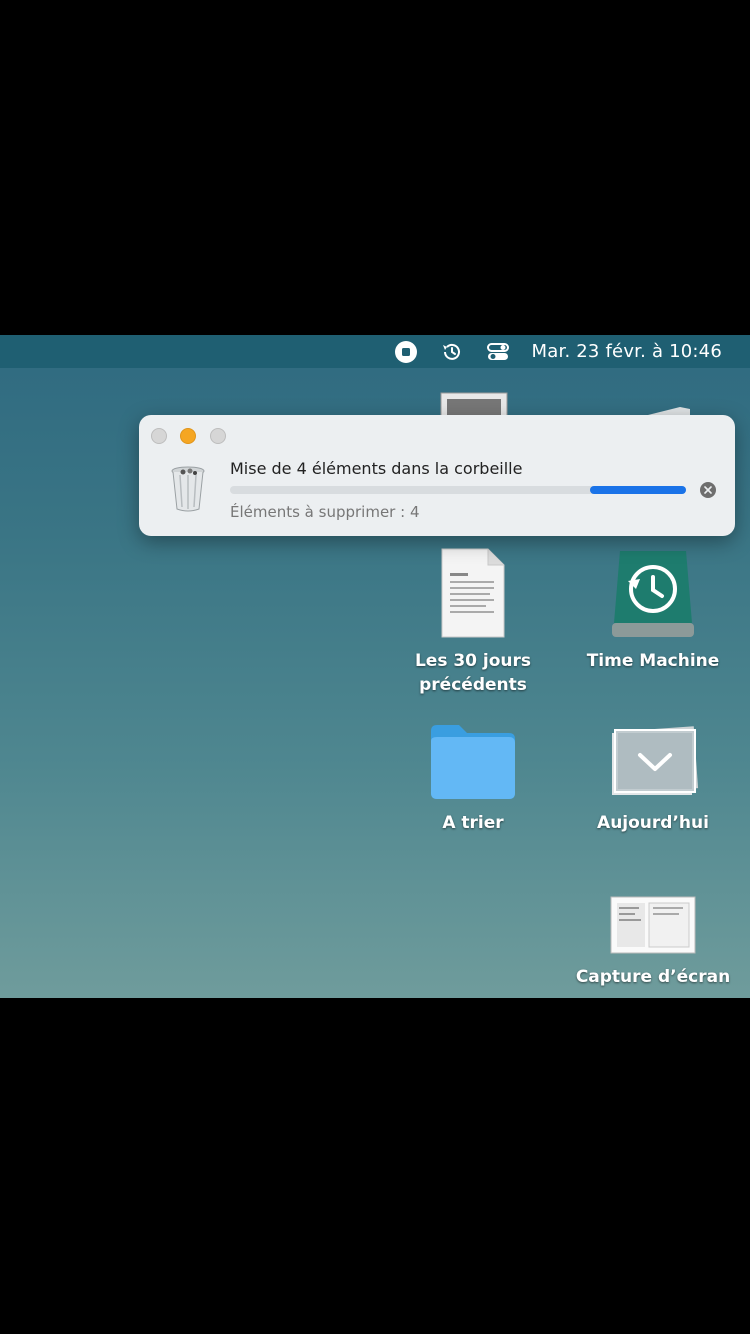 The height and width of the screenshot is (1334, 750). I want to click on dialog-title: Mise de 4 éléments dans la corbeille, so click(376, 468).